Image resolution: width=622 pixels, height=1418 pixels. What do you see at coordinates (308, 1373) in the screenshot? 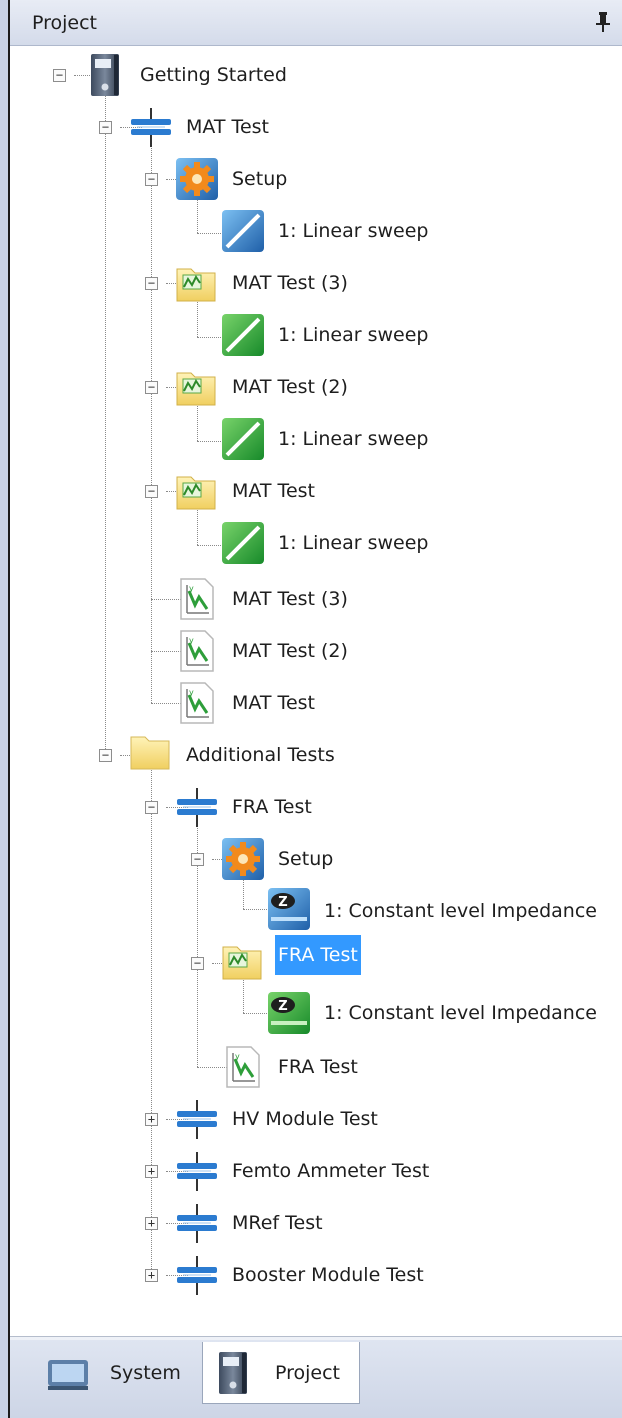
I see `tab-project-label: Project` at bounding box center [308, 1373].